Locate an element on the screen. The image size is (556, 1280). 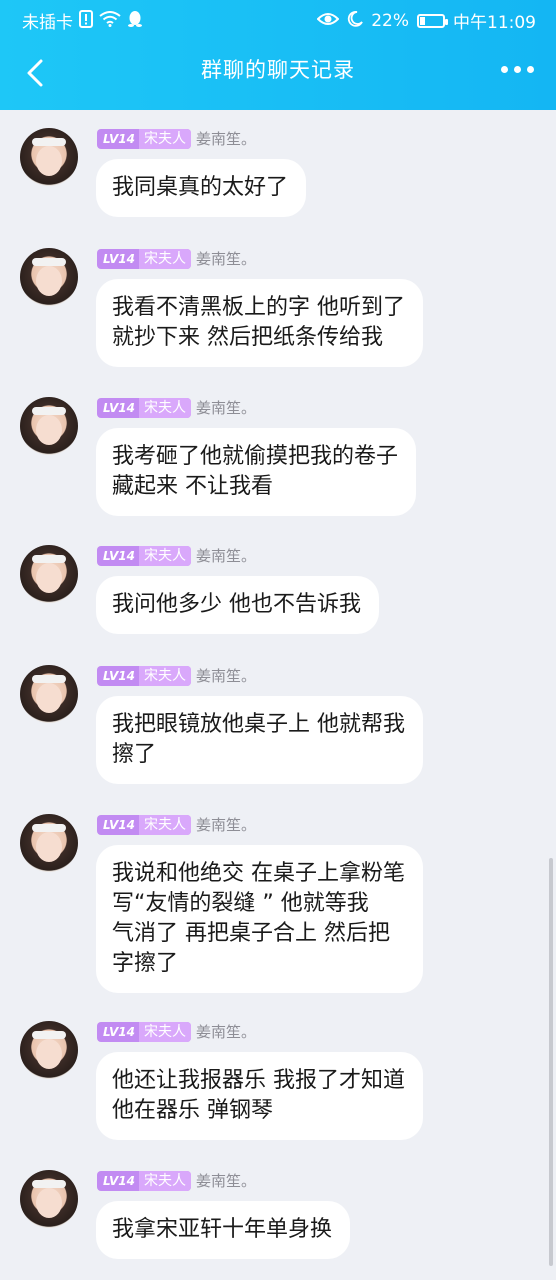
moon-icon is located at coordinates (355, 20).